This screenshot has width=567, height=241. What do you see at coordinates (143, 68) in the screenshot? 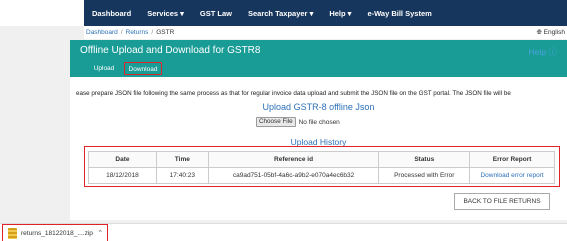
I see `tab-download: Download` at bounding box center [143, 68].